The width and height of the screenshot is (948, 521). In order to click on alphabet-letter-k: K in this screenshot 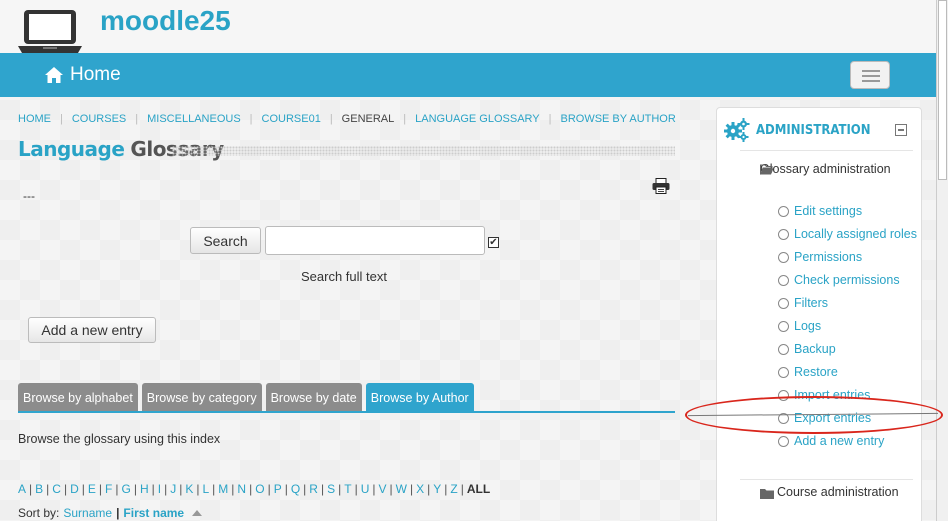, I will do `click(189, 489)`.